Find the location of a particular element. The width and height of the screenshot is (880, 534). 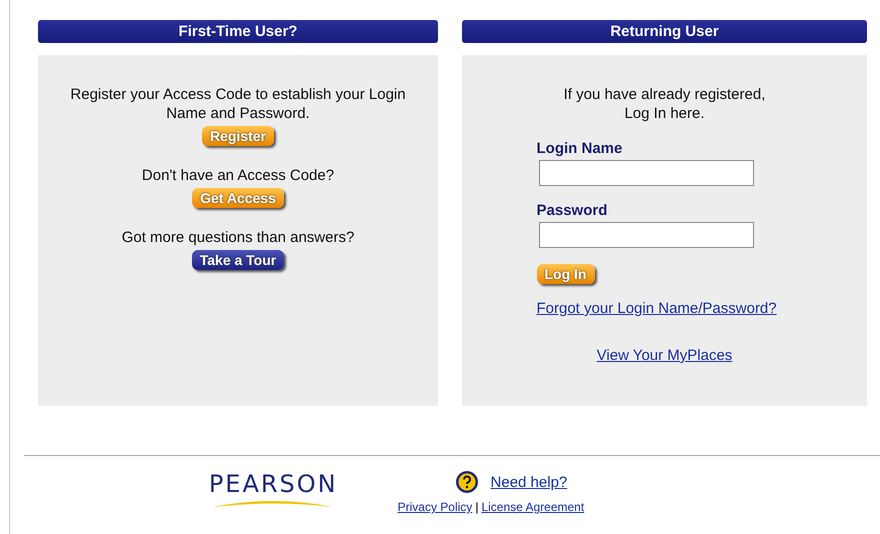

field-label: Password is located at coordinates (572, 210).